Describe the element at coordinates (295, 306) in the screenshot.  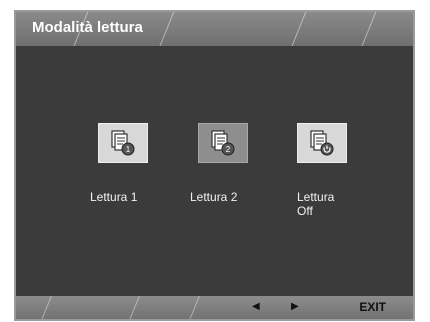
I see `right-arrow-button: ▶` at that location.